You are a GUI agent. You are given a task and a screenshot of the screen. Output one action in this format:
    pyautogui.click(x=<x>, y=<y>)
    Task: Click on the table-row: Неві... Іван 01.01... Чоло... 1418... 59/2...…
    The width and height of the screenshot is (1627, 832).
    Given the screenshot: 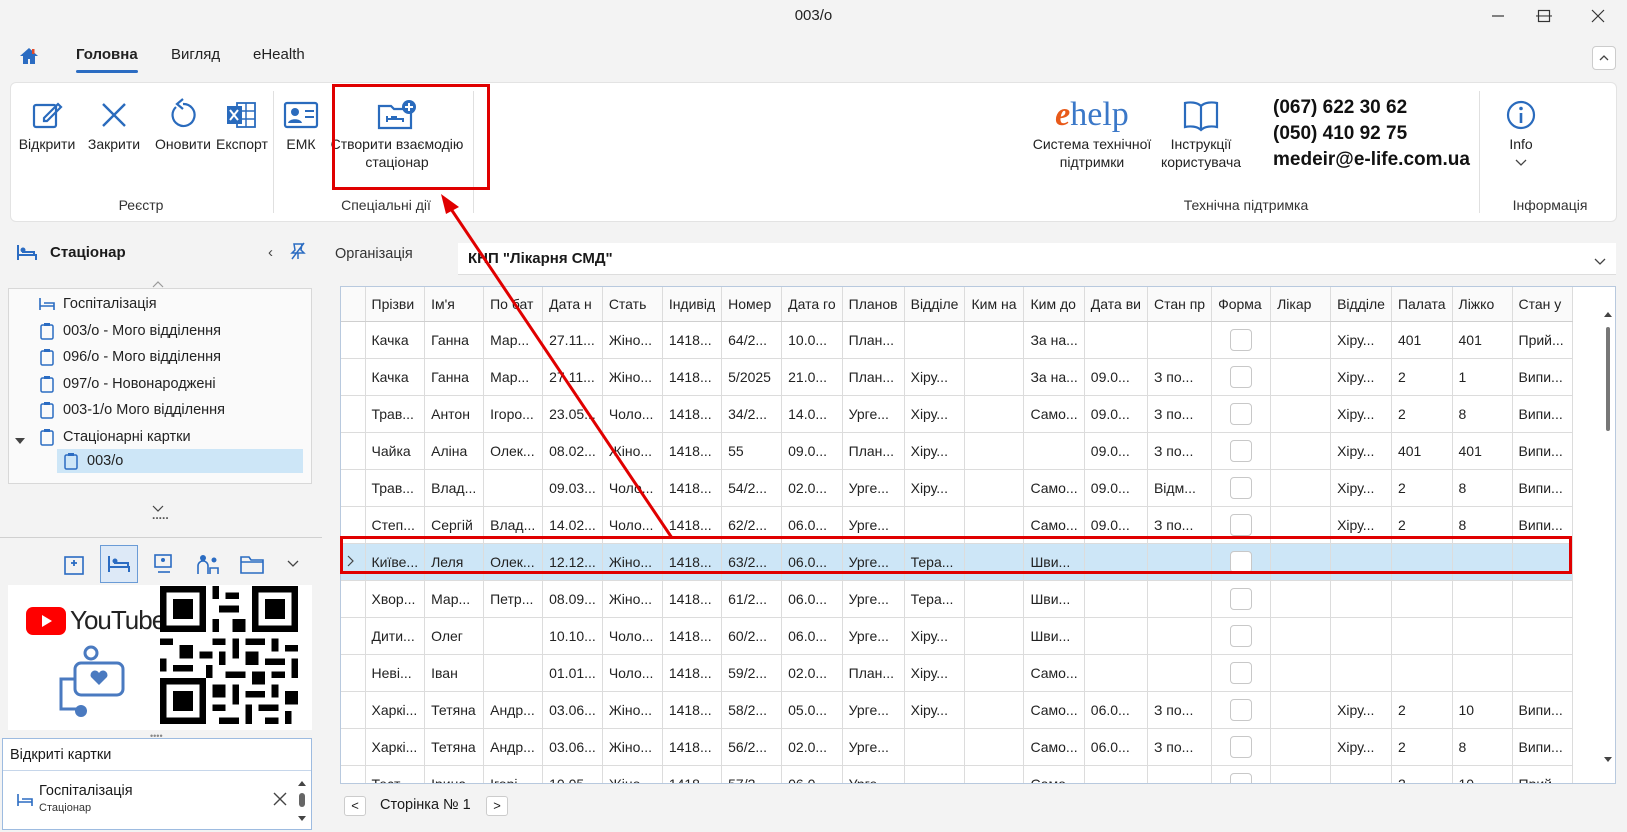 What is the action you would take?
    pyautogui.click(x=957, y=673)
    